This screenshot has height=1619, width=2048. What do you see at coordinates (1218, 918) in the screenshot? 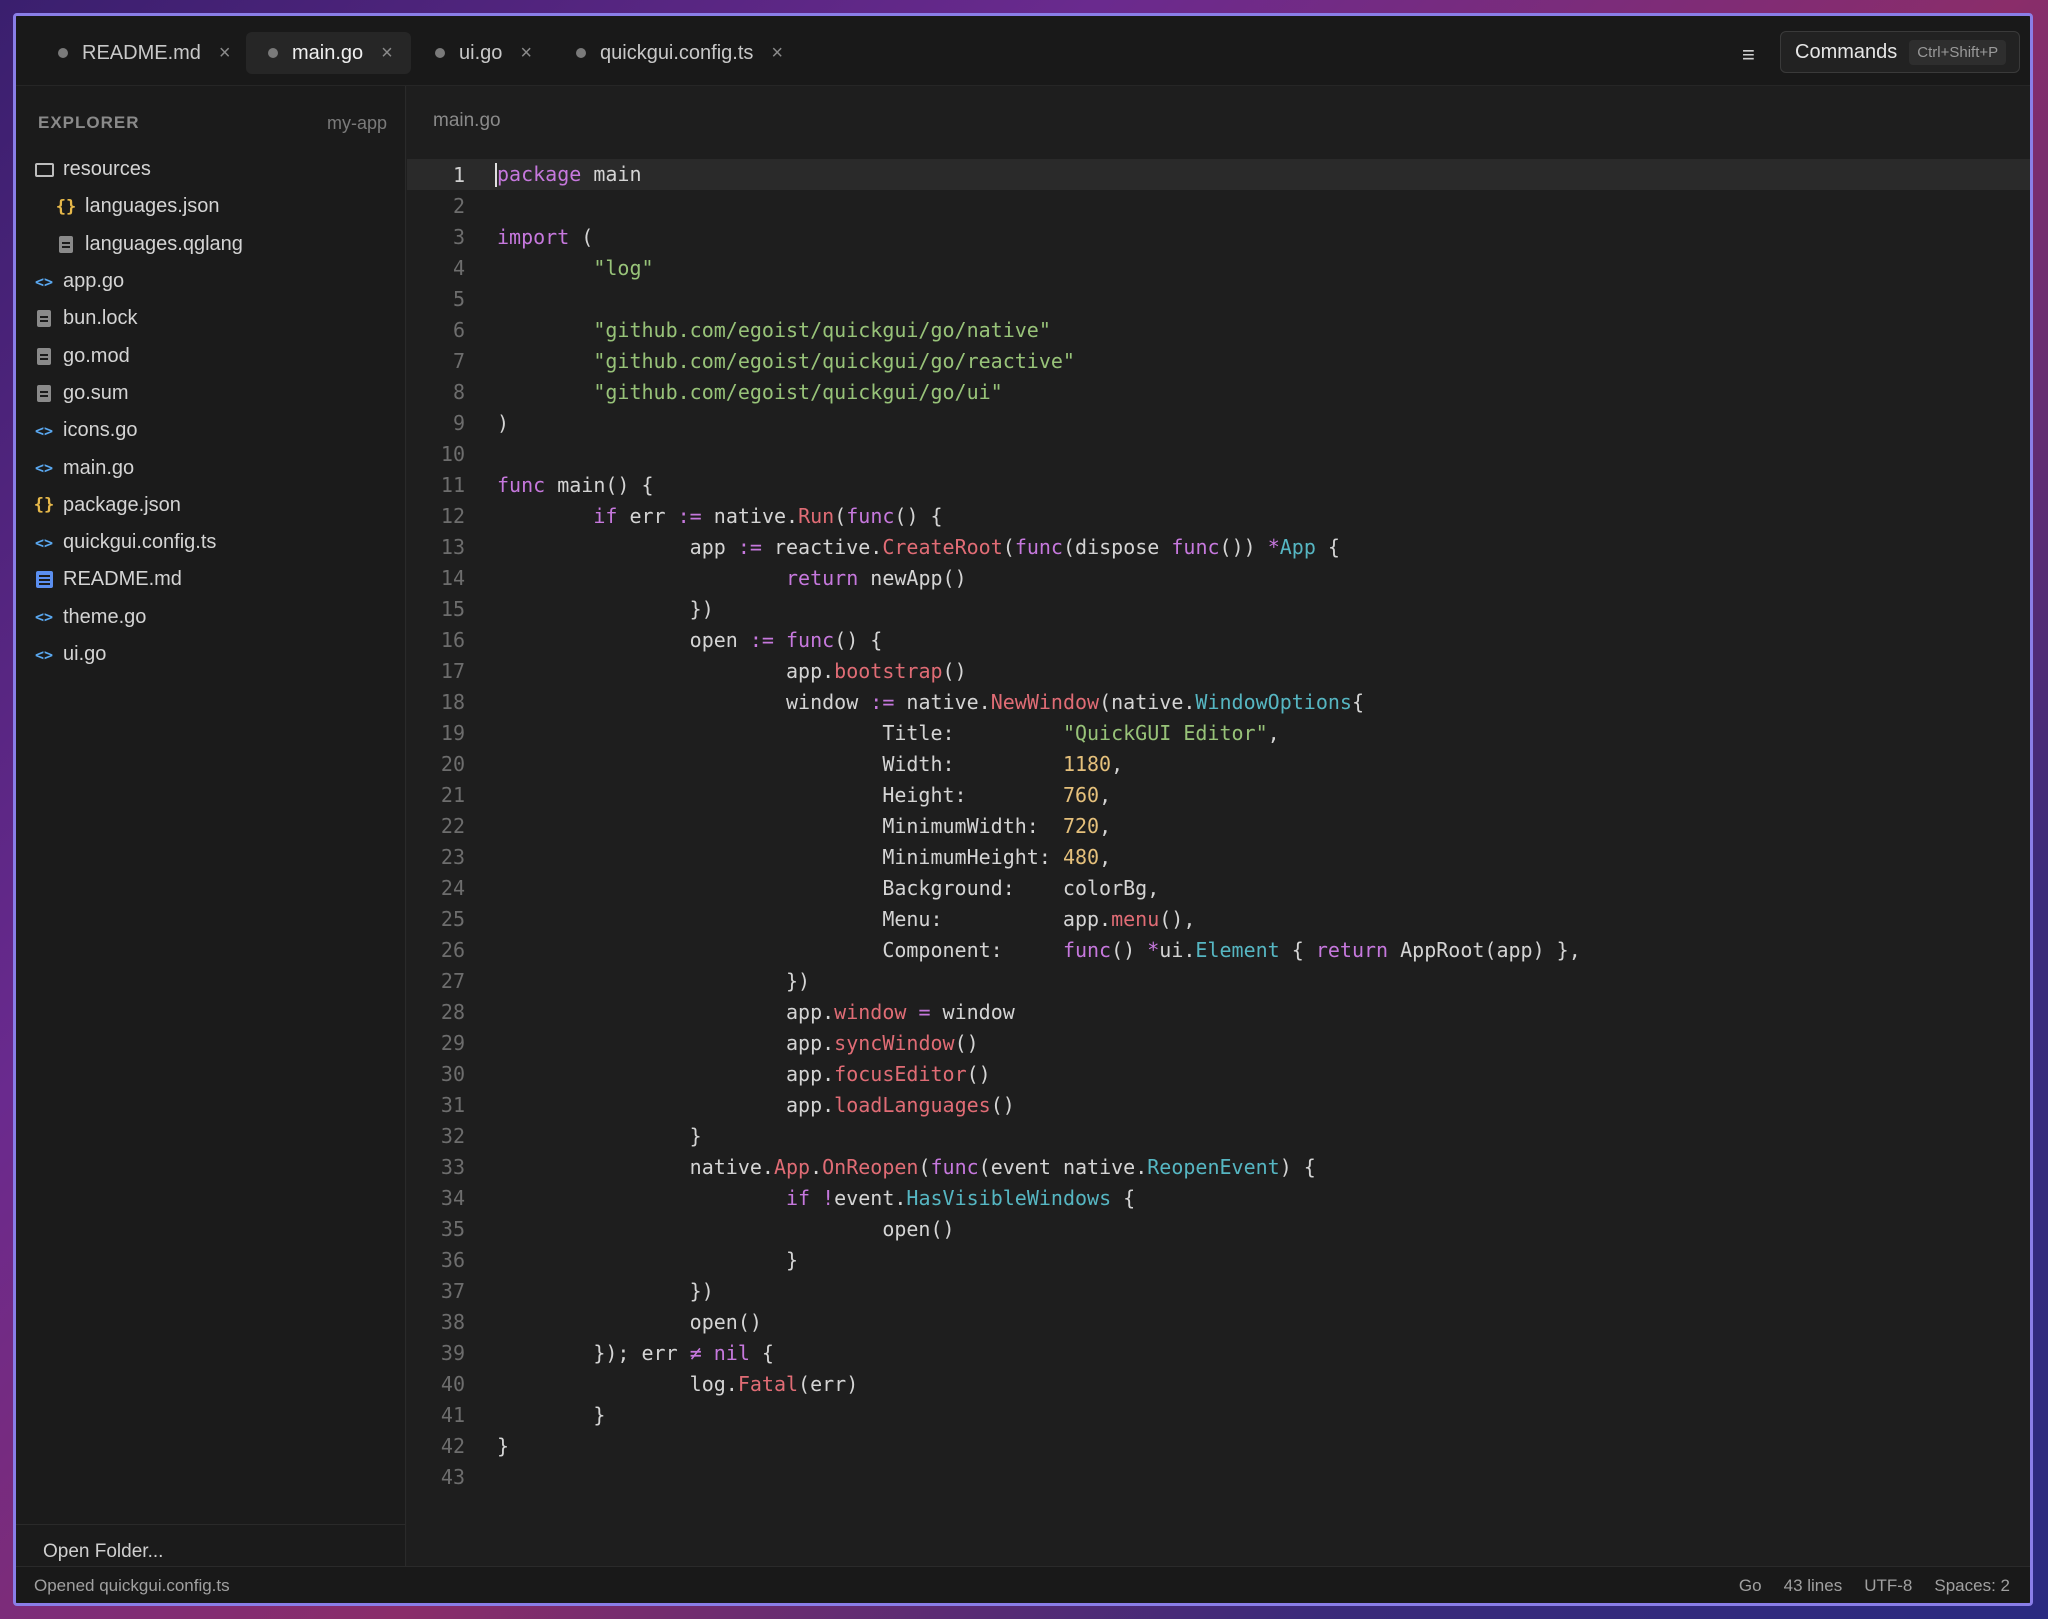
I see `code-line: 25 Menu: app.menu(),` at bounding box center [1218, 918].